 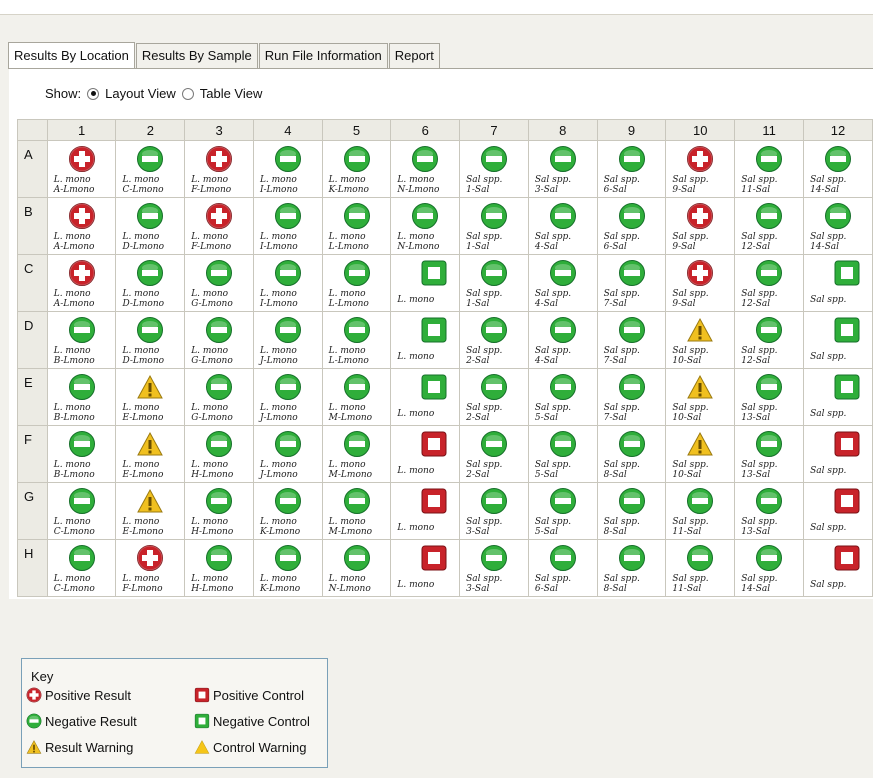 What do you see at coordinates (219, 454) in the screenshot?
I see `well-F3: L. mono H-Lmono` at bounding box center [219, 454].